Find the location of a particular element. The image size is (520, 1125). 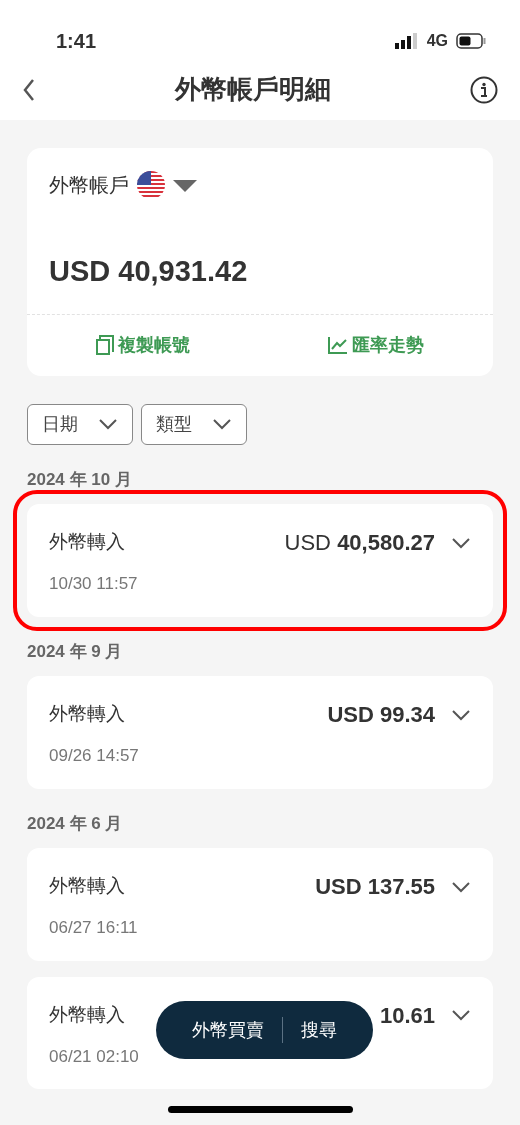

transaction-datetime: 06/21 02:10 is located at coordinates (94, 1056).